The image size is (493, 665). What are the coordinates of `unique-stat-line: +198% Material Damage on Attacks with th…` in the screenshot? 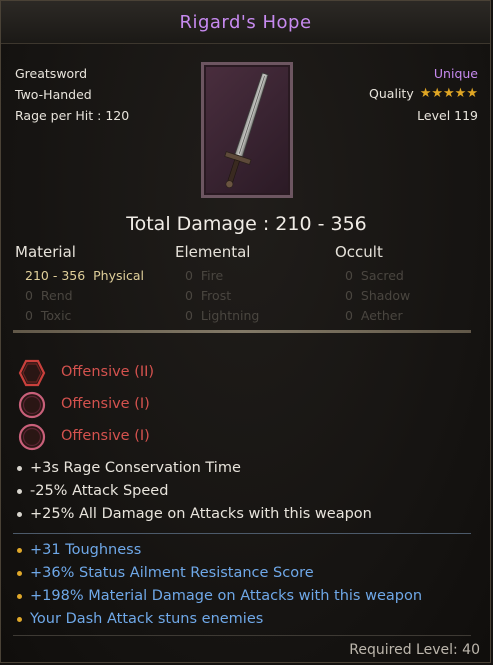 It's located at (226, 596).